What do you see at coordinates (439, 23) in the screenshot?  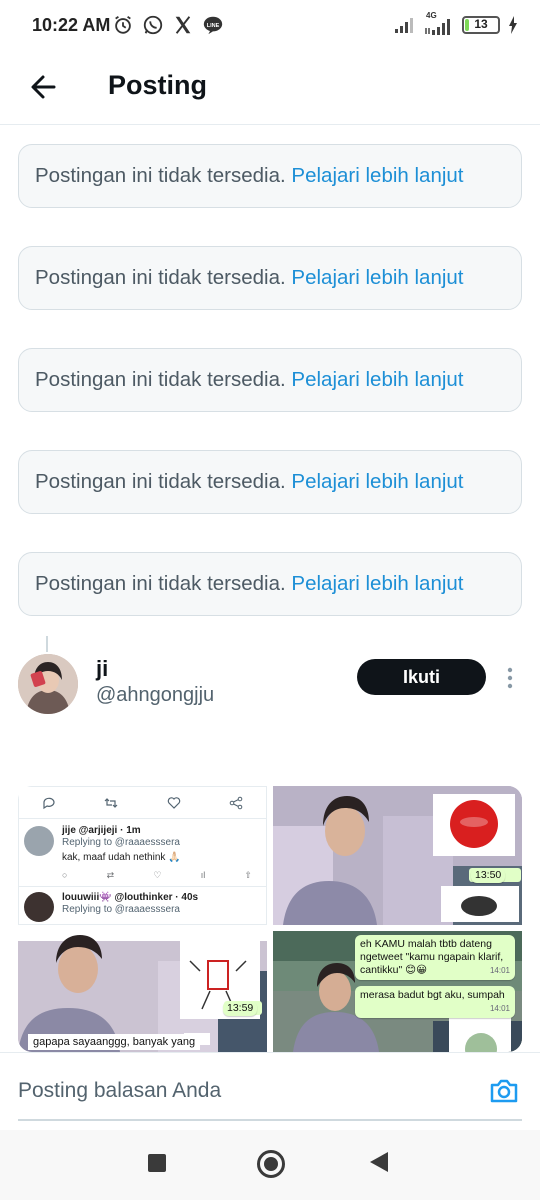 I see `signal-4g-icon: 4G` at bounding box center [439, 23].